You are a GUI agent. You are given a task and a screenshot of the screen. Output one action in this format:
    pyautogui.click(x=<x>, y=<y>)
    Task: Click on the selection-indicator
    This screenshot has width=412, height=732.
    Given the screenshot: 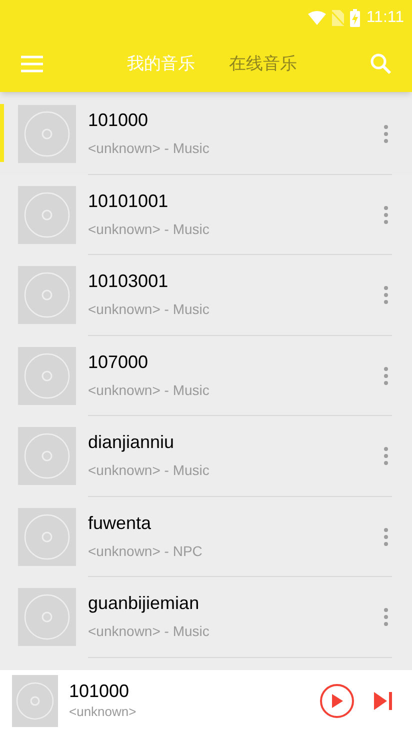 What is the action you would take?
    pyautogui.click(x=2, y=133)
    